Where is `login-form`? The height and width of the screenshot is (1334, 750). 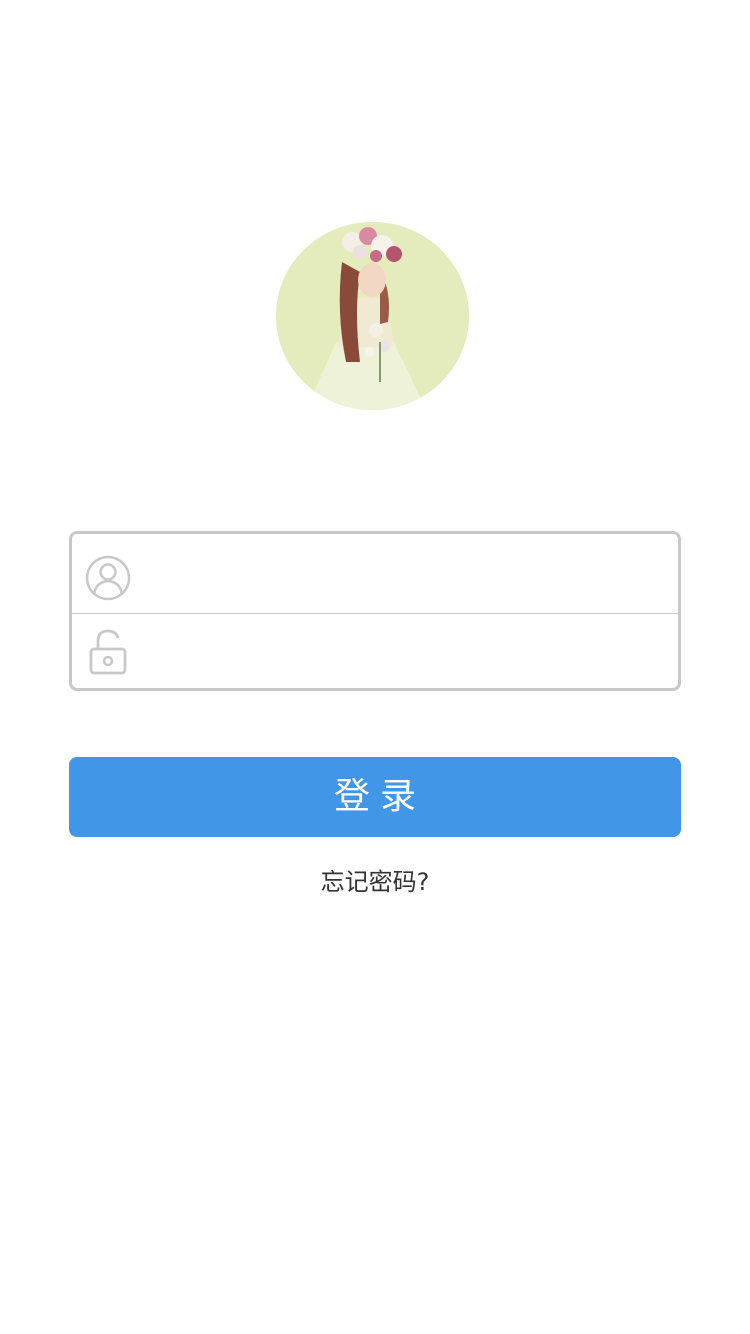
login-form is located at coordinates (375, 611).